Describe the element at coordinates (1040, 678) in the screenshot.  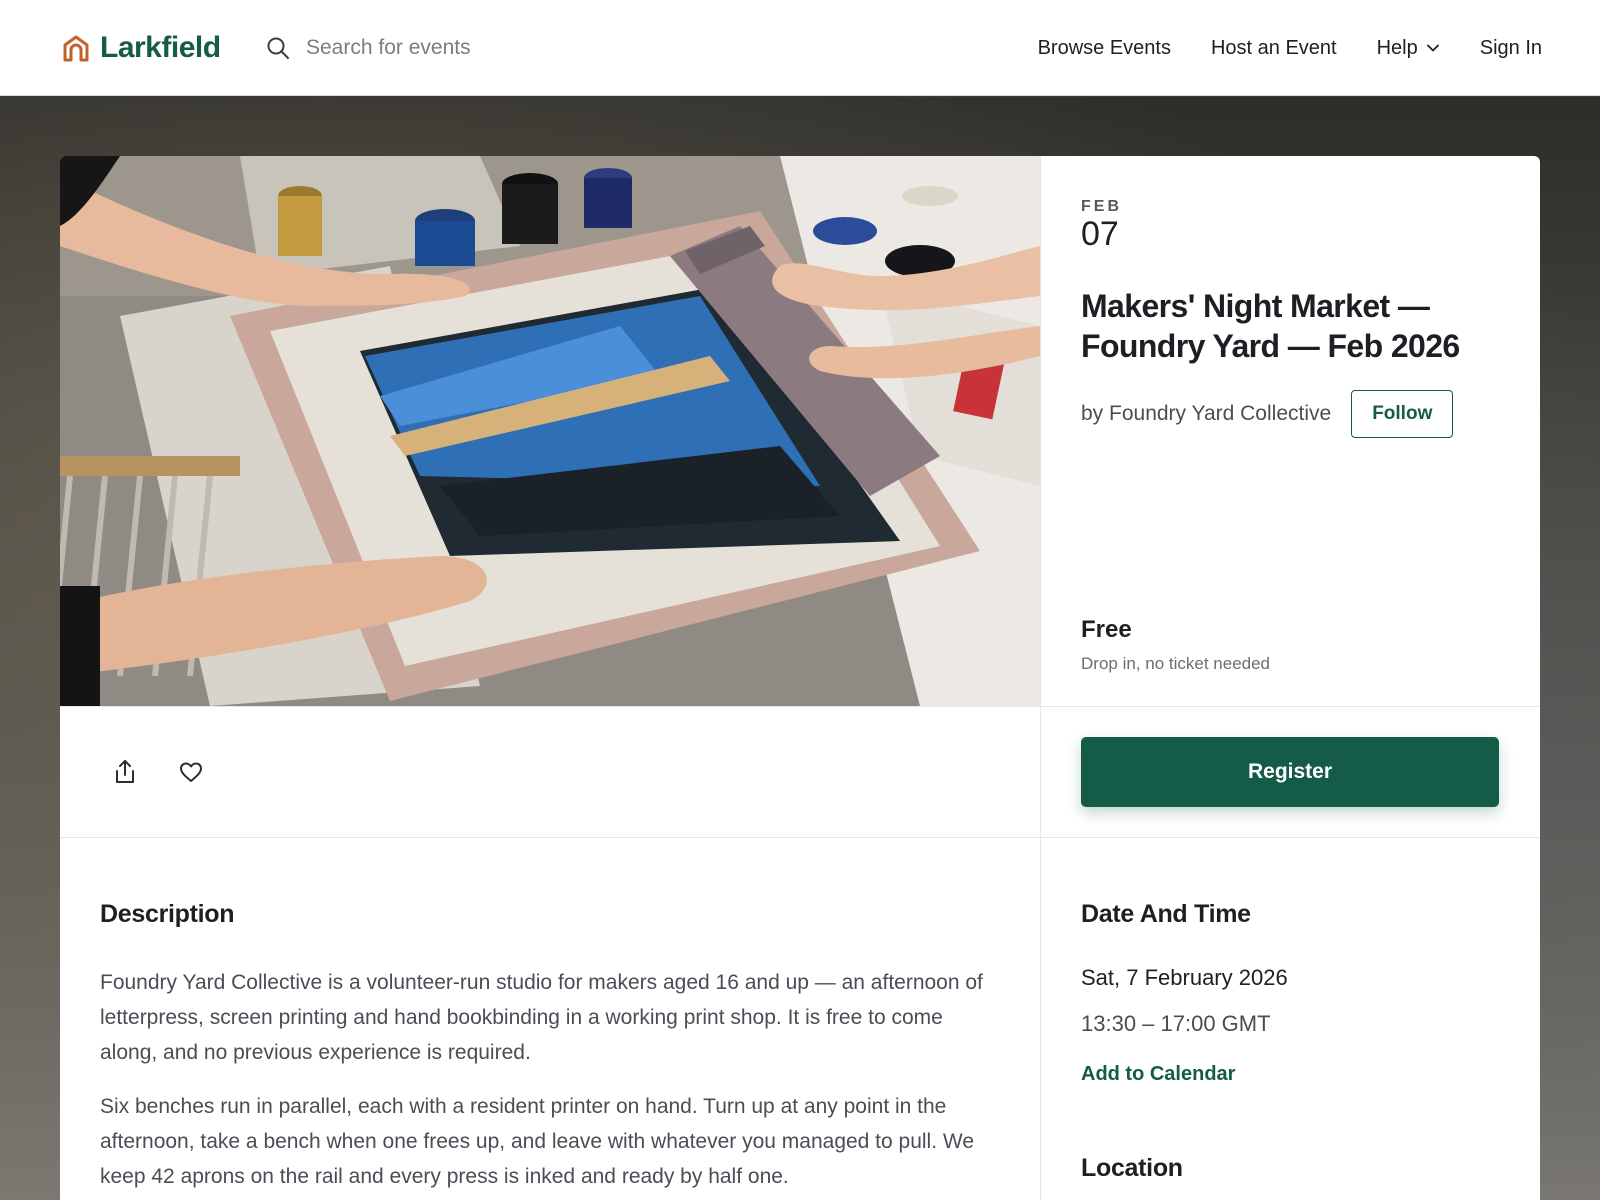
I see `column-divider` at that location.